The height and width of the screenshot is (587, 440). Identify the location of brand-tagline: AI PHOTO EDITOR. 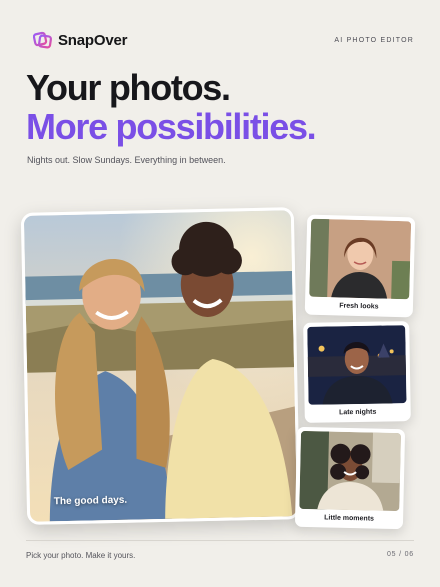
(374, 40).